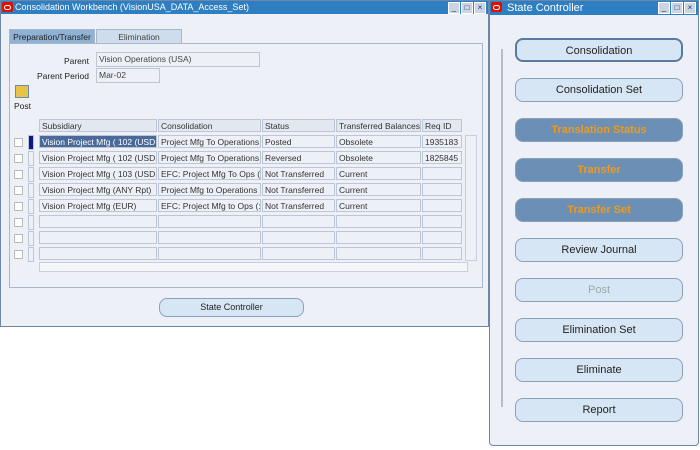 The width and height of the screenshot is (700, 450). Describe the element at coordinates (209, 125) in the screenshot. I see `column-header-consolidation: Consolidation` at that location.